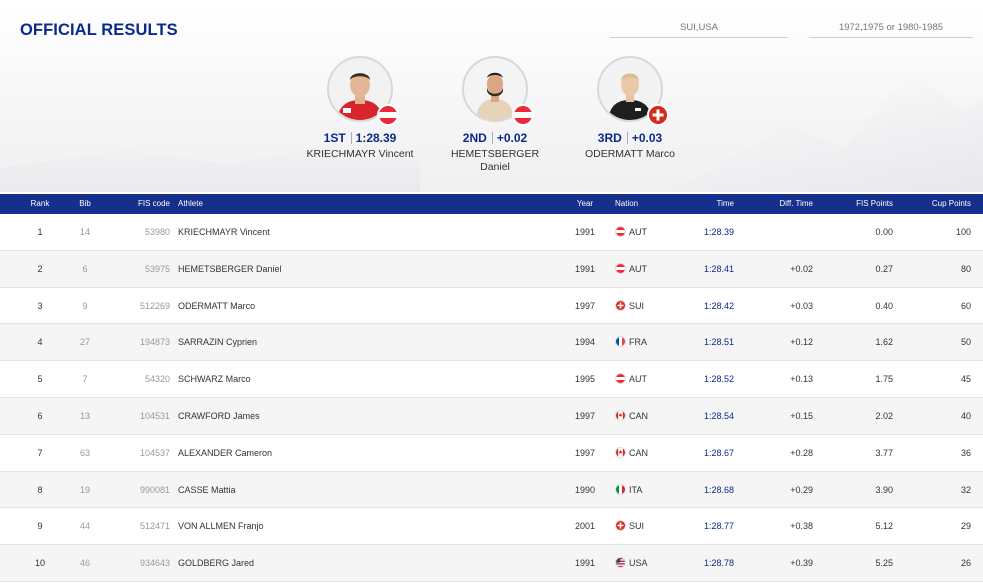 This screenshot has width=983, height=585. I want to click on cell-time: 1:28.78, so click(718, 563).